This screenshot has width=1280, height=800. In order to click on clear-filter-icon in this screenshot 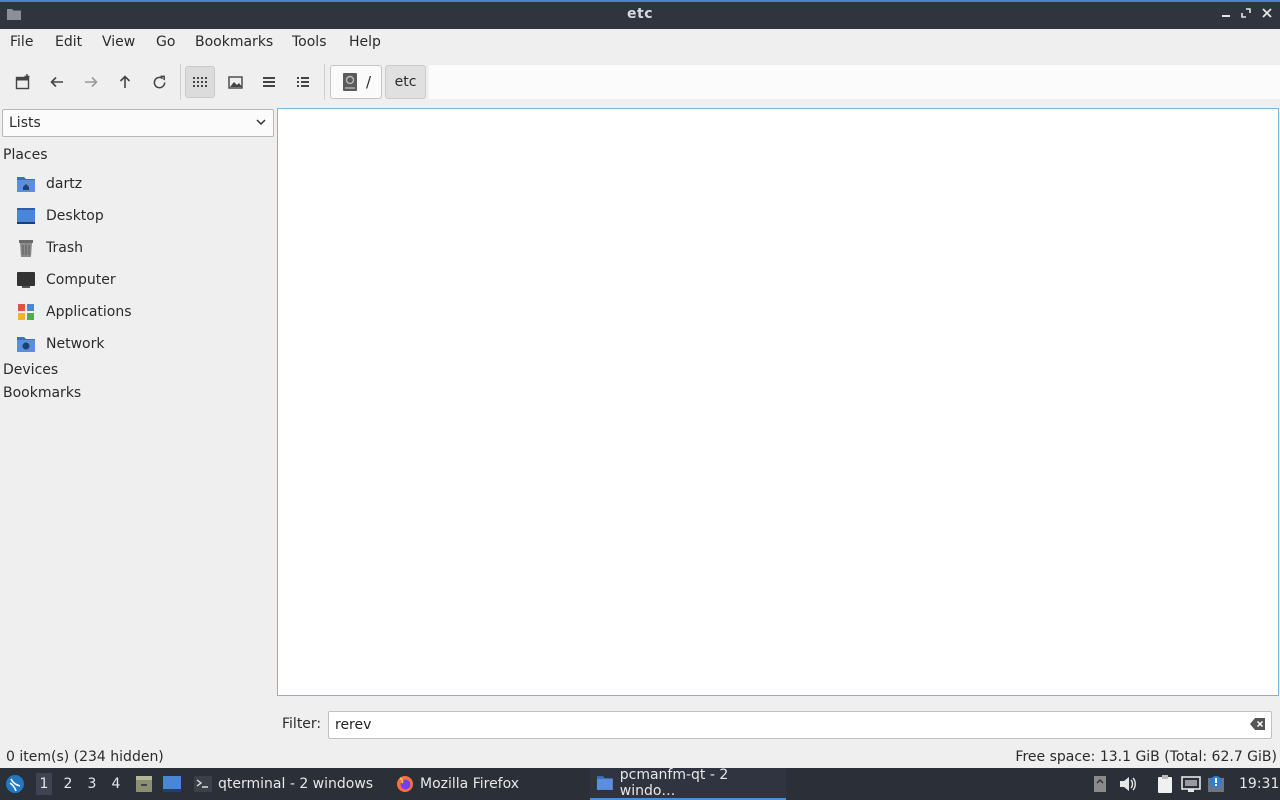, I will do `click(1258, 724)`.